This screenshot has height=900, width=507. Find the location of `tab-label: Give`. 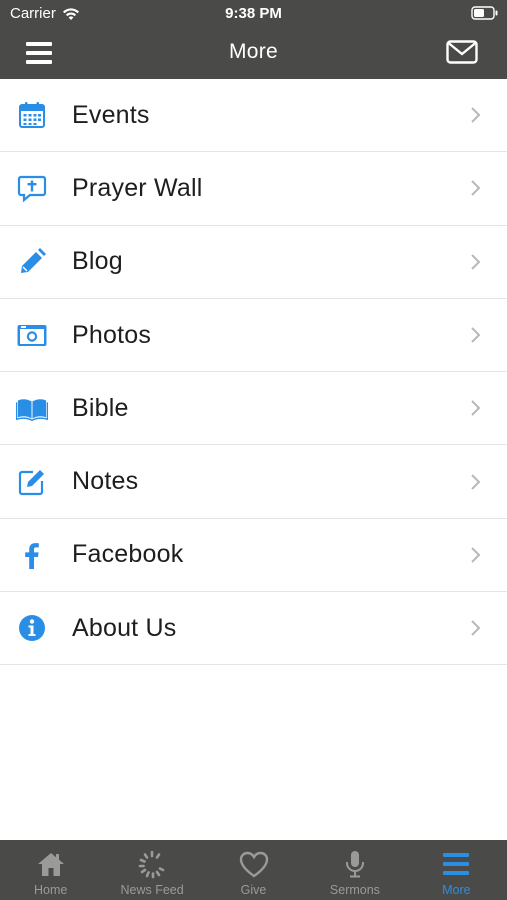

tab-label: Give is located at coordinates (253, 890).